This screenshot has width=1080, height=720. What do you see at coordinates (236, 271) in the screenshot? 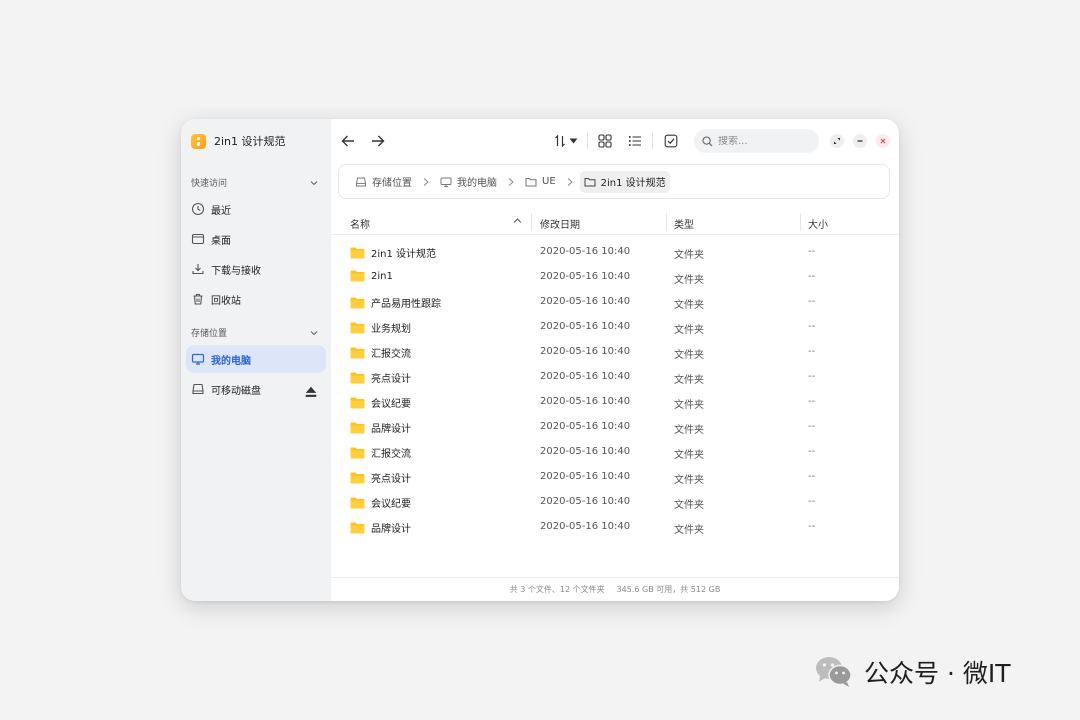
I see `sidebar-item-label: 下载与接收` at bounding box center [236, 271].